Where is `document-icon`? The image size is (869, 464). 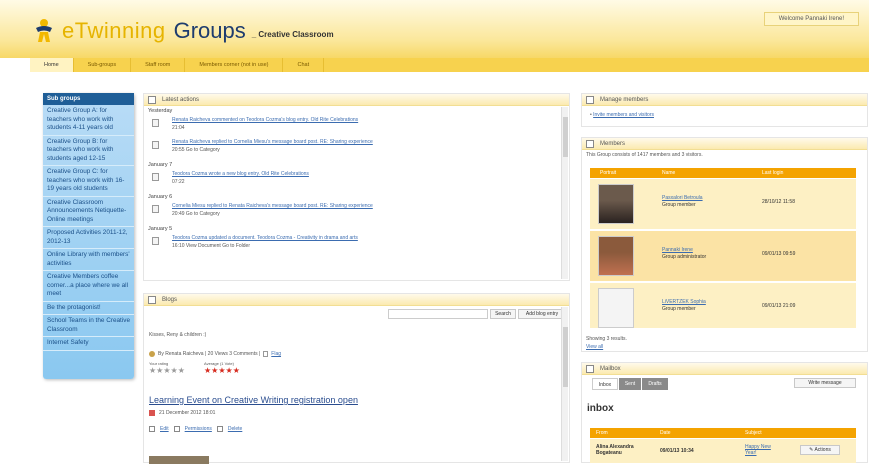 document-icon is located at coordinates (155, 241).